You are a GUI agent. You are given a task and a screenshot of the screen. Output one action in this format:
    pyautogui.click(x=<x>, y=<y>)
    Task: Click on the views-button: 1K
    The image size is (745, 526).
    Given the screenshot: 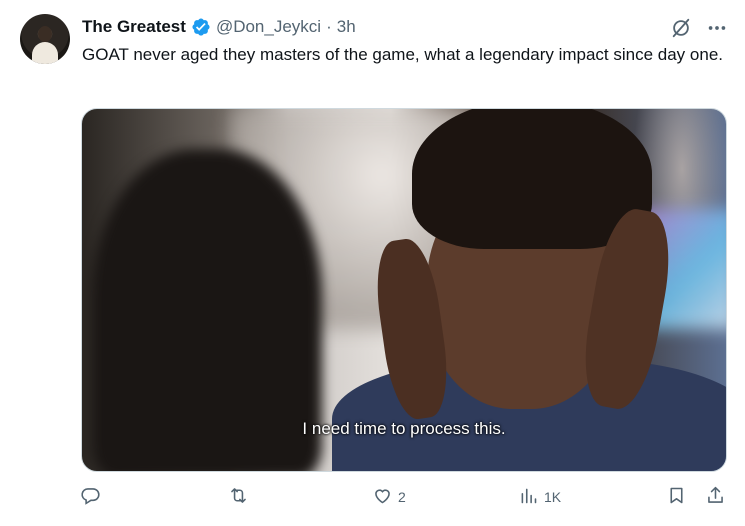 What is the action you would take?
    pyautogui.click(x=539, y=497)
    